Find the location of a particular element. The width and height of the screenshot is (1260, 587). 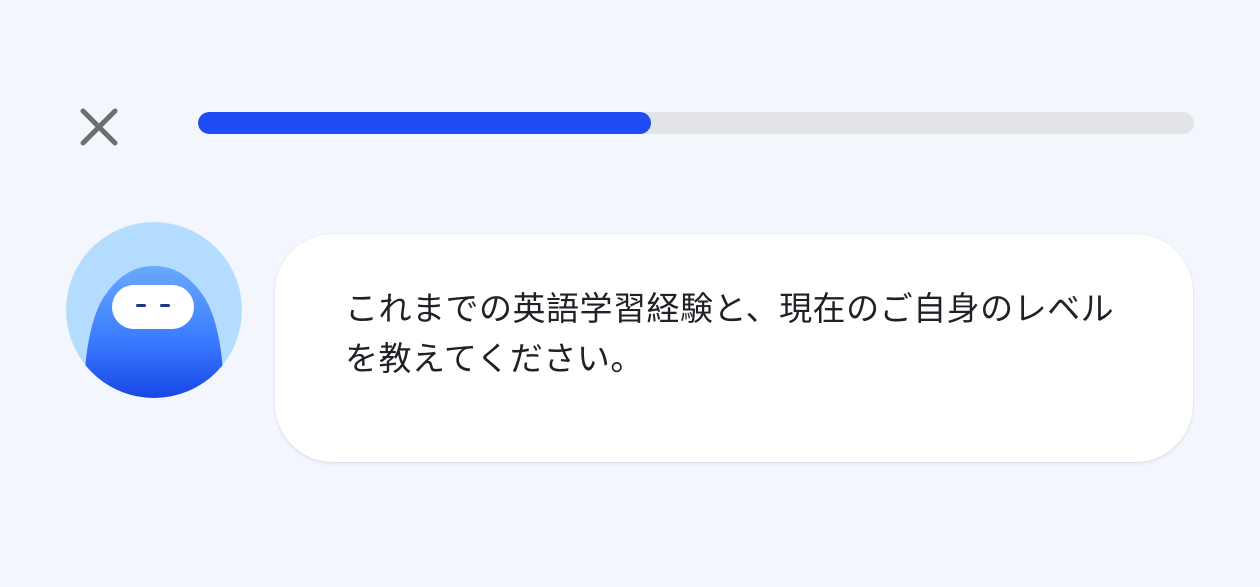

close-icon is located at coordinates (99, 127).